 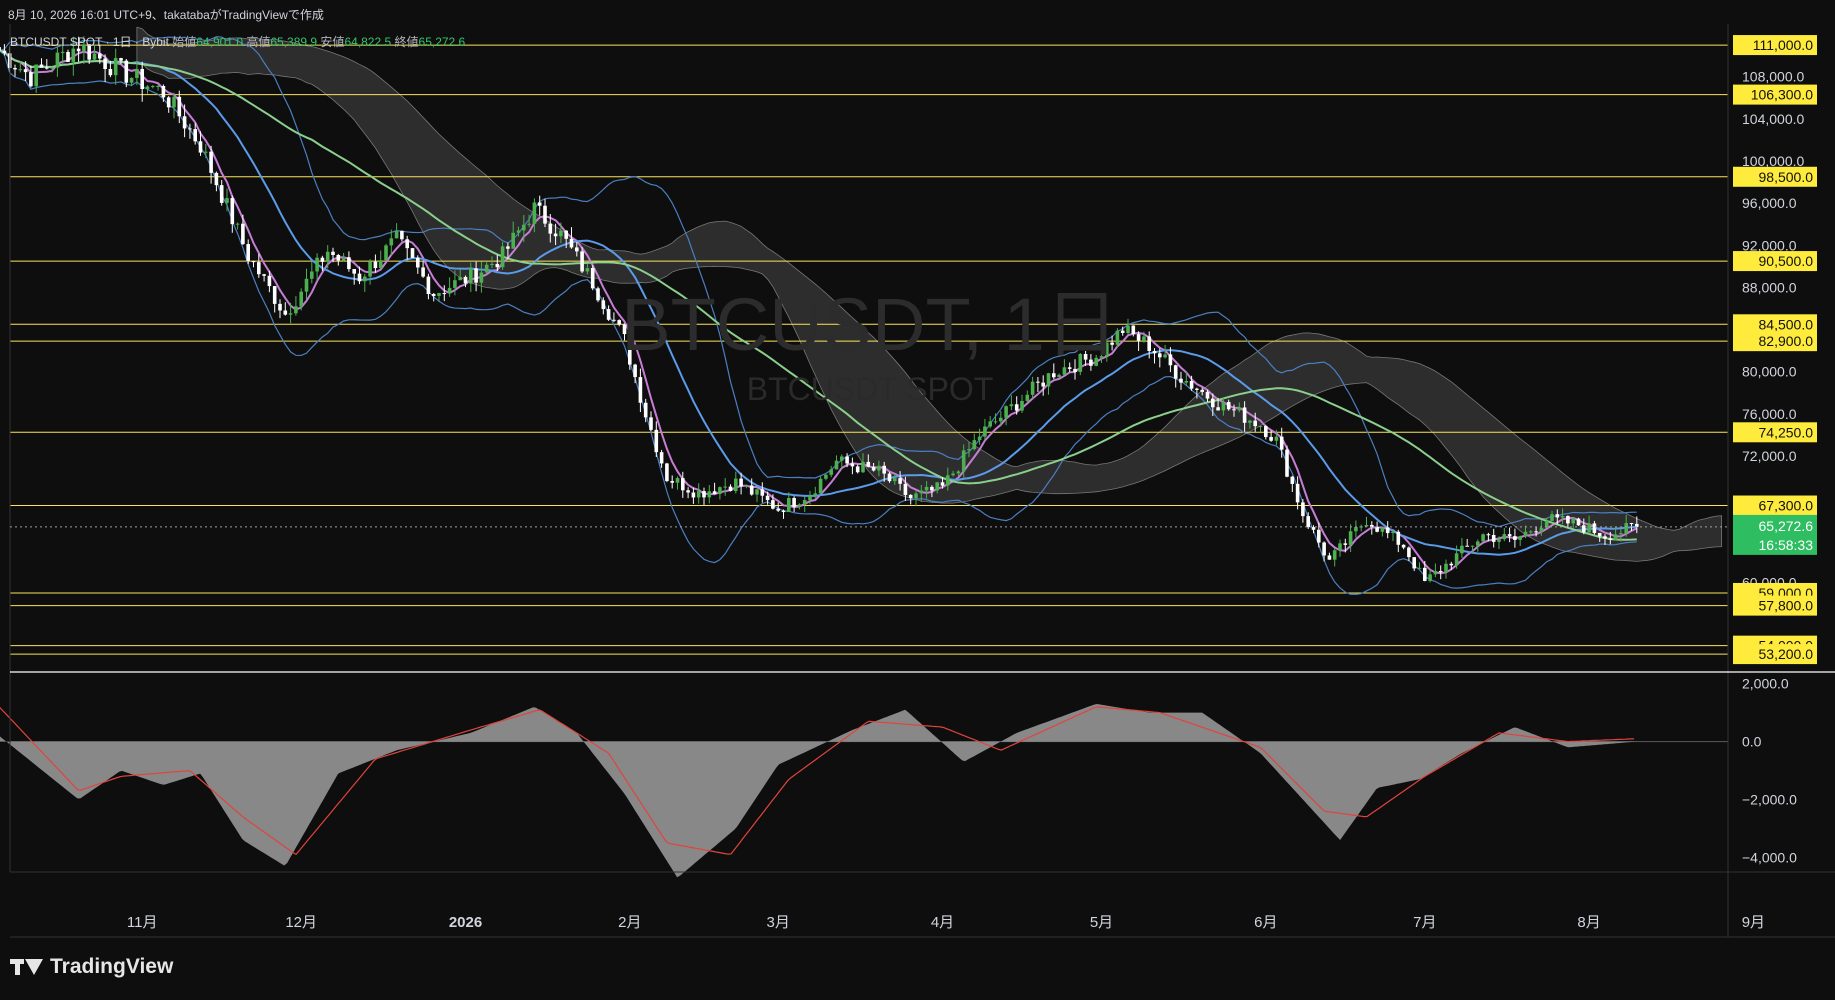 I want to click on time-tick-label: 5月, so click(x=1101, y=922).